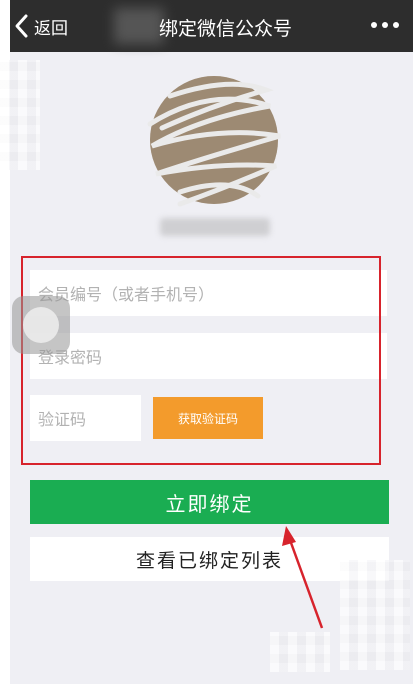 This screenshot has height=684, width=417. Describe the element at coordinates (225, 29) in the screenshot. I see `page-title: 绑定微信公众号` at that location.